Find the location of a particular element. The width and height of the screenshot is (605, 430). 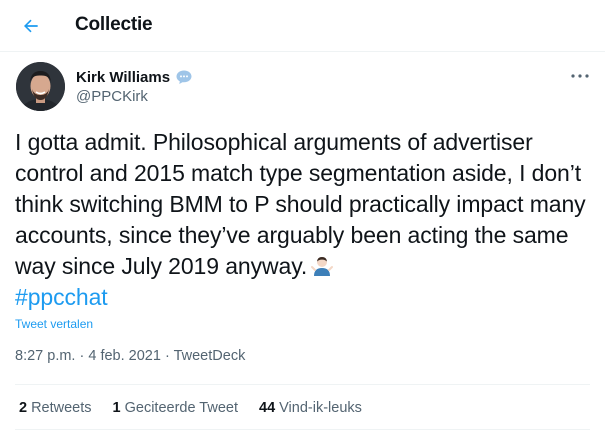

likes-count: 44 is located at coordinates (267, 408).